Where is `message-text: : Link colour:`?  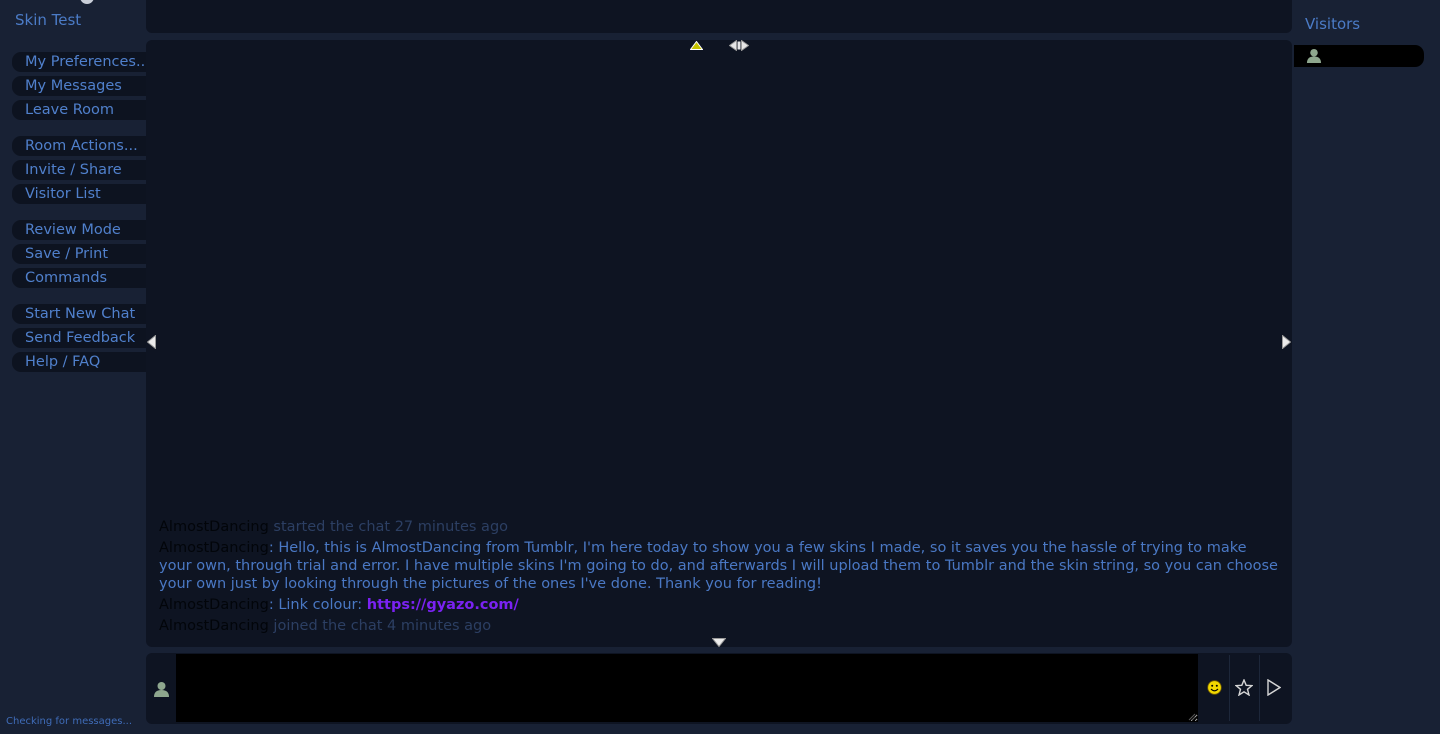 message-text: : Link colour: is located at coordinates (317, 605).